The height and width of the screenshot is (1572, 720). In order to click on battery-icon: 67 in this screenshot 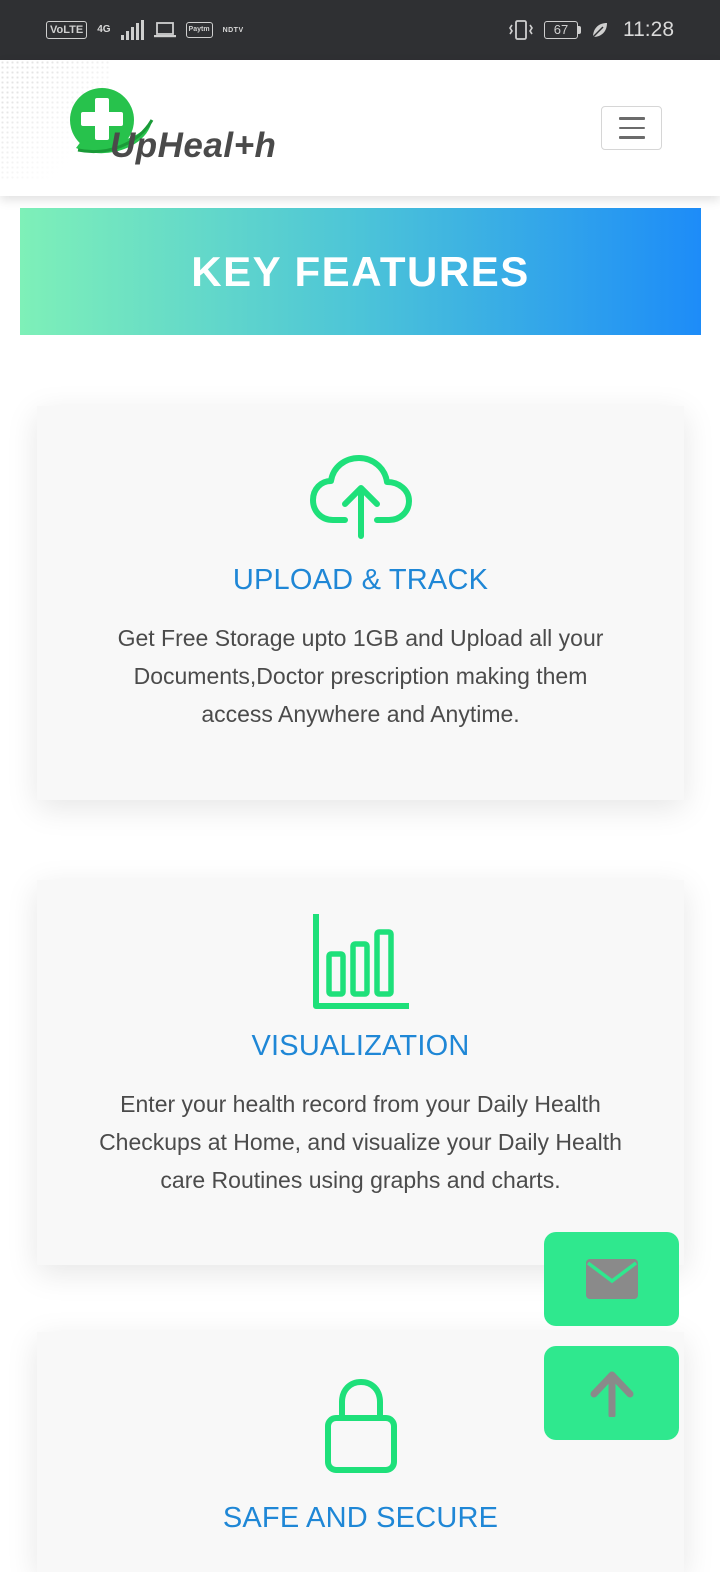, I will do `click(562, 30)`.